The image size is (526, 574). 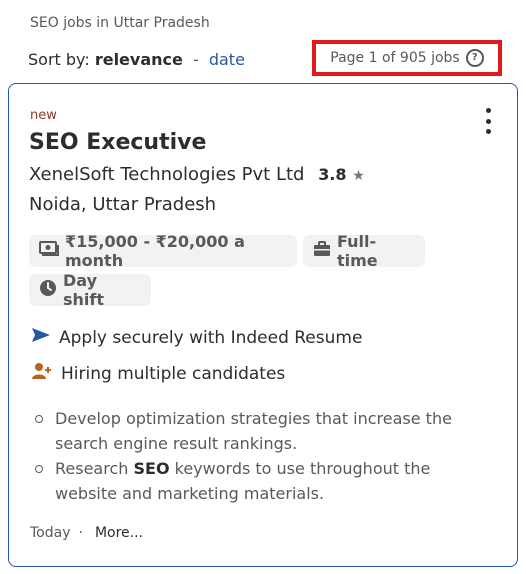 I want to click on salary-chip: ₹15,000 - ₹20,000 a month, so click(x=163, y=251).